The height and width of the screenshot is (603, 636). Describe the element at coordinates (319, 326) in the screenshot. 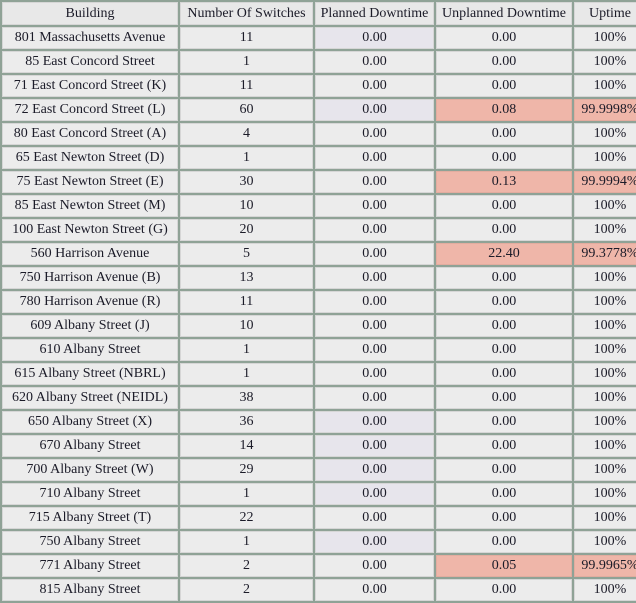

I see `table-row: 609 Albany Street (J) 10 0.00 0.00 100%` at that location.